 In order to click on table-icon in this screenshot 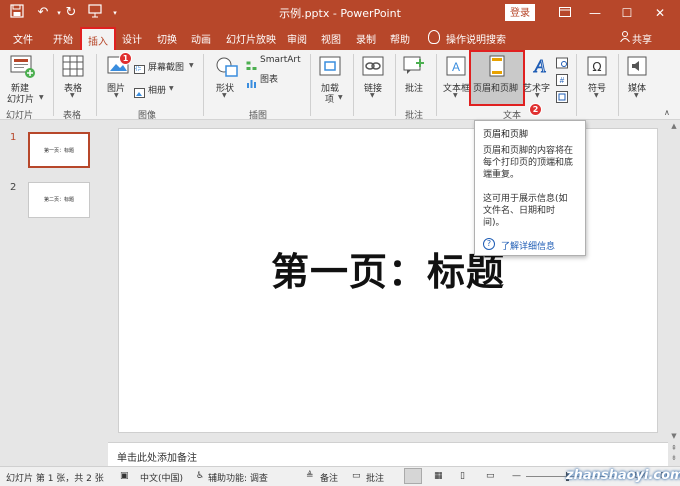, I will do `click(73, 68)`.